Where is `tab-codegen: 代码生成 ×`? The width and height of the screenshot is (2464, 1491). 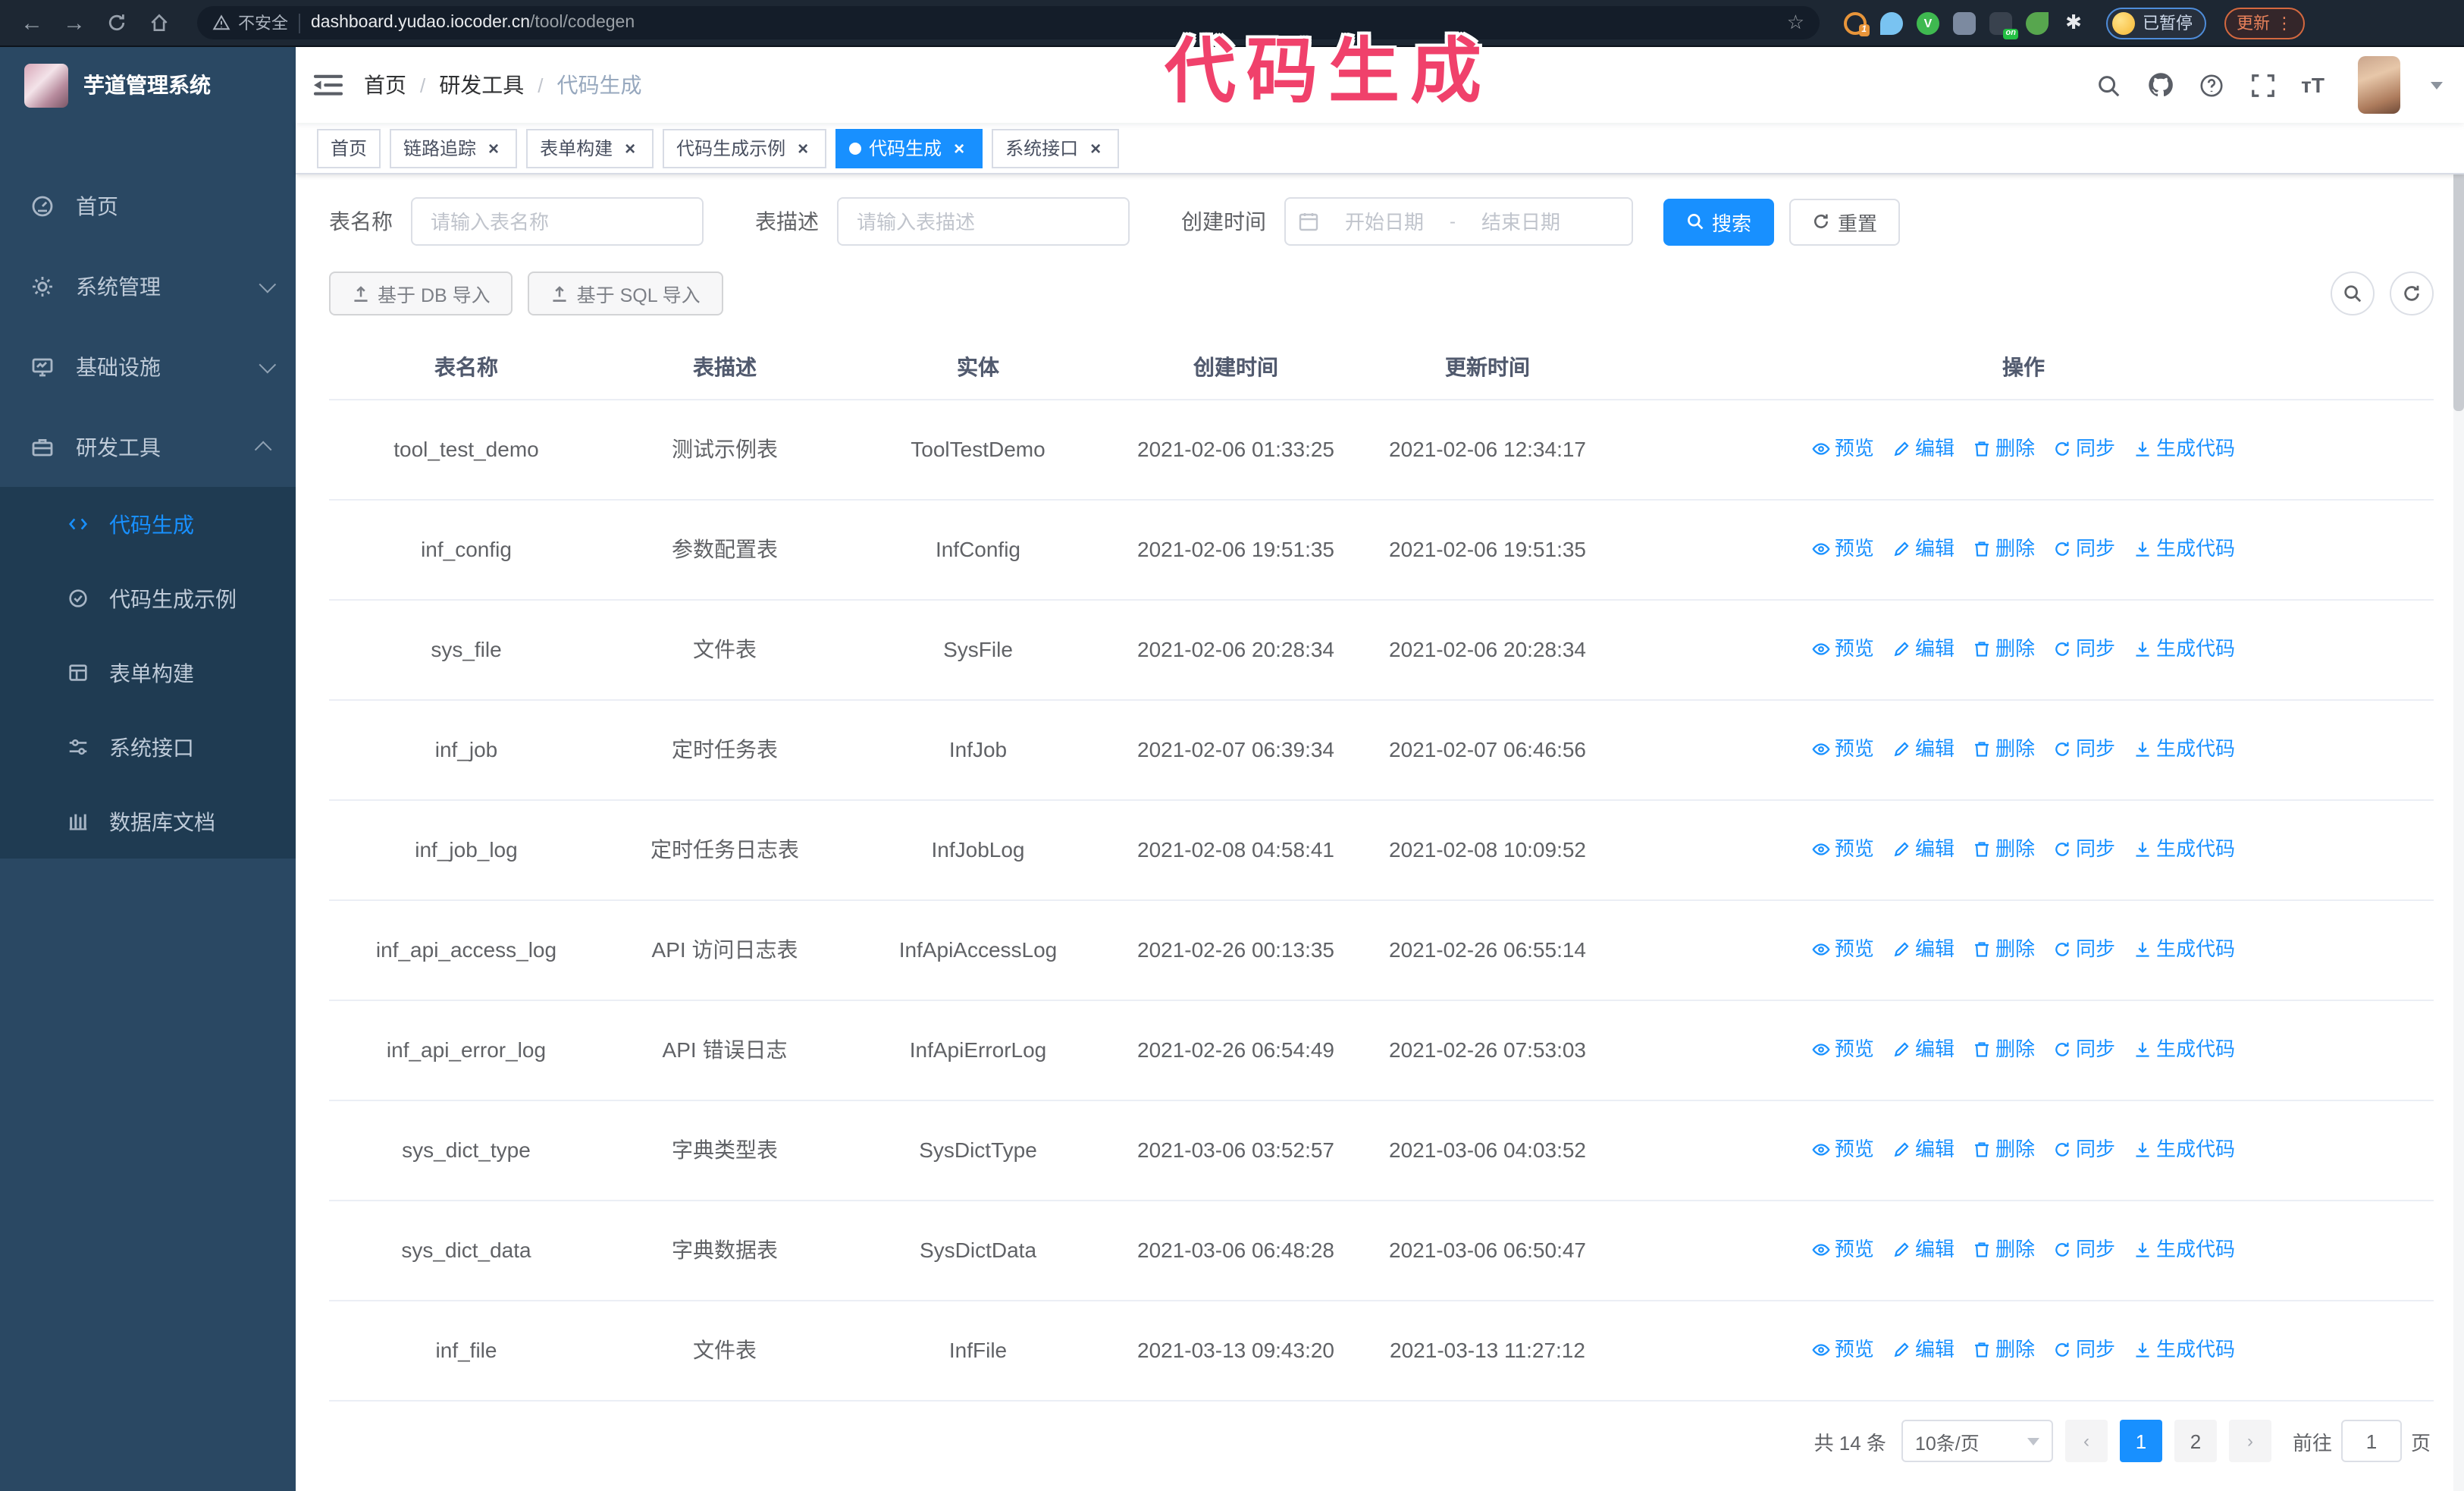 tab-codegen: 代码生成 × is located at coordinates (909, 148).